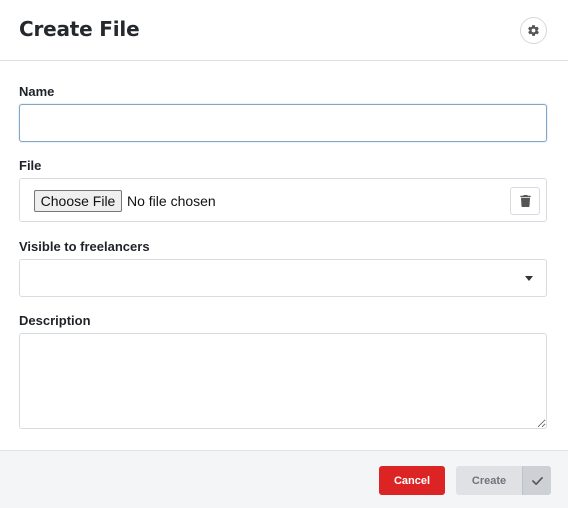  I want to click on check-icon, so click(537, 480).